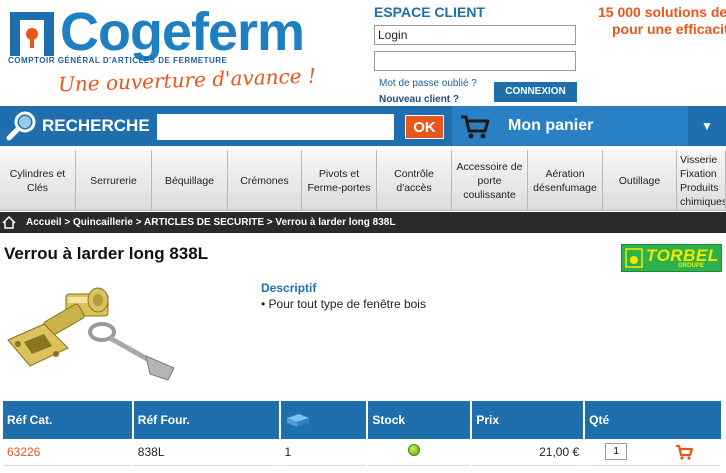  Describe the element at coordinates (206, 452) in the screenshot. I see `cell-ref-four: 838L` at that location.